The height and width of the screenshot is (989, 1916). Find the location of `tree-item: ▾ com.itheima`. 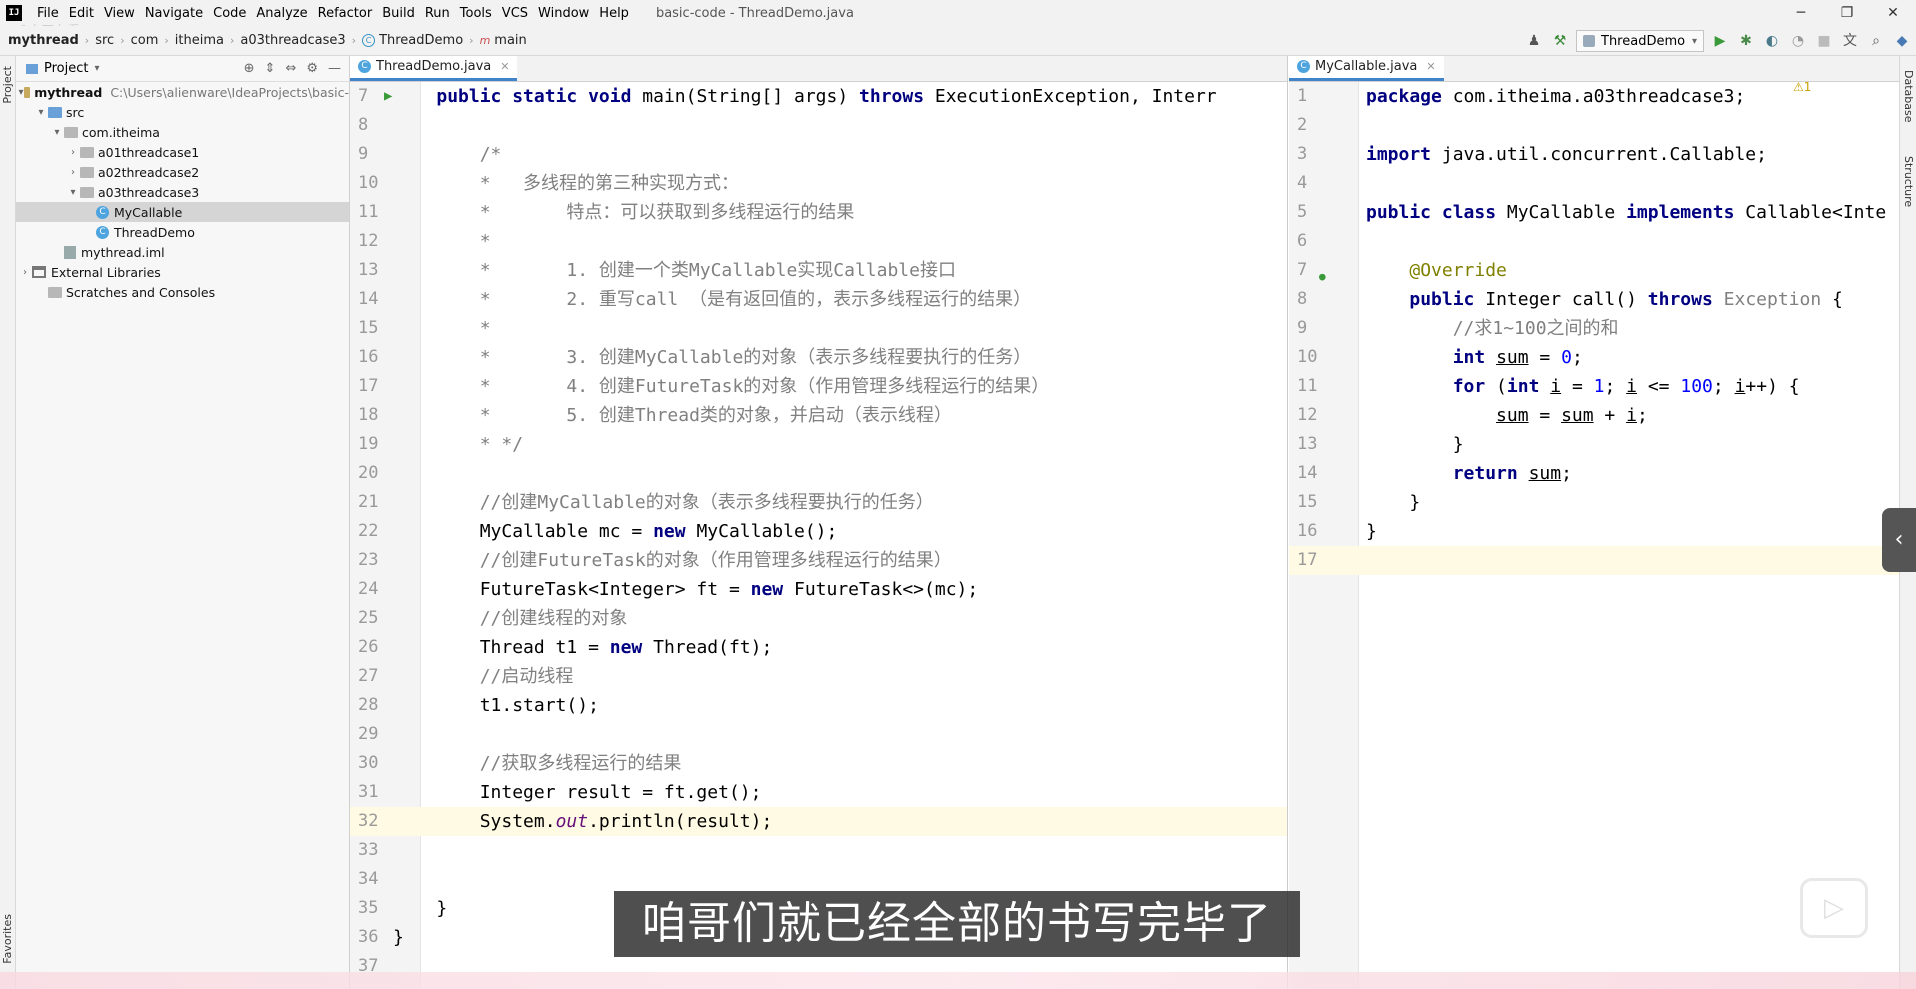

tree-item: ▾ com.itheima is located at coordinates (182, 132).